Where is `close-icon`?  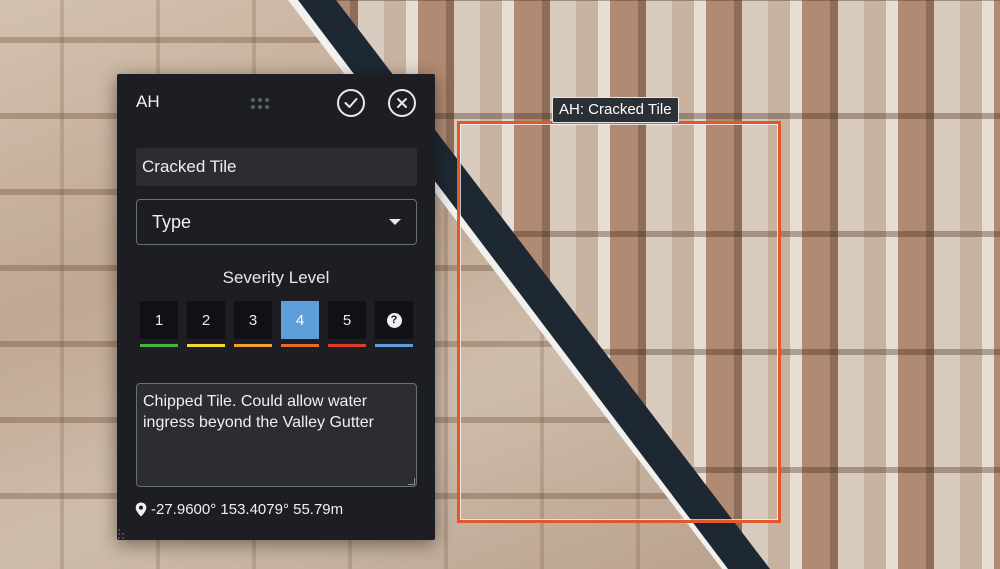
close-icon is located at coordinates (402, 103).